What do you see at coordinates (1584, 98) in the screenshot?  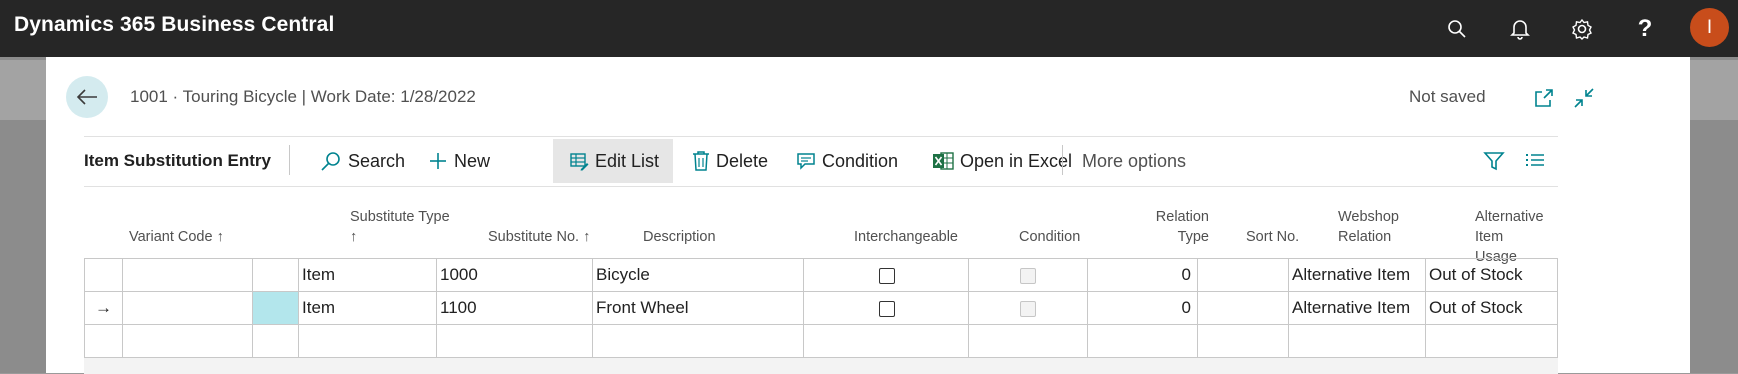 I see `collapse-icon` at bounding box center [1584, 98].